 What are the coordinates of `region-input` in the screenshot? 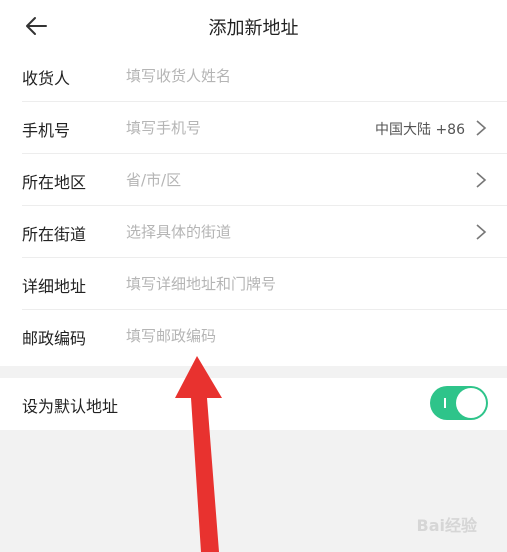 It's located at (276, 180).